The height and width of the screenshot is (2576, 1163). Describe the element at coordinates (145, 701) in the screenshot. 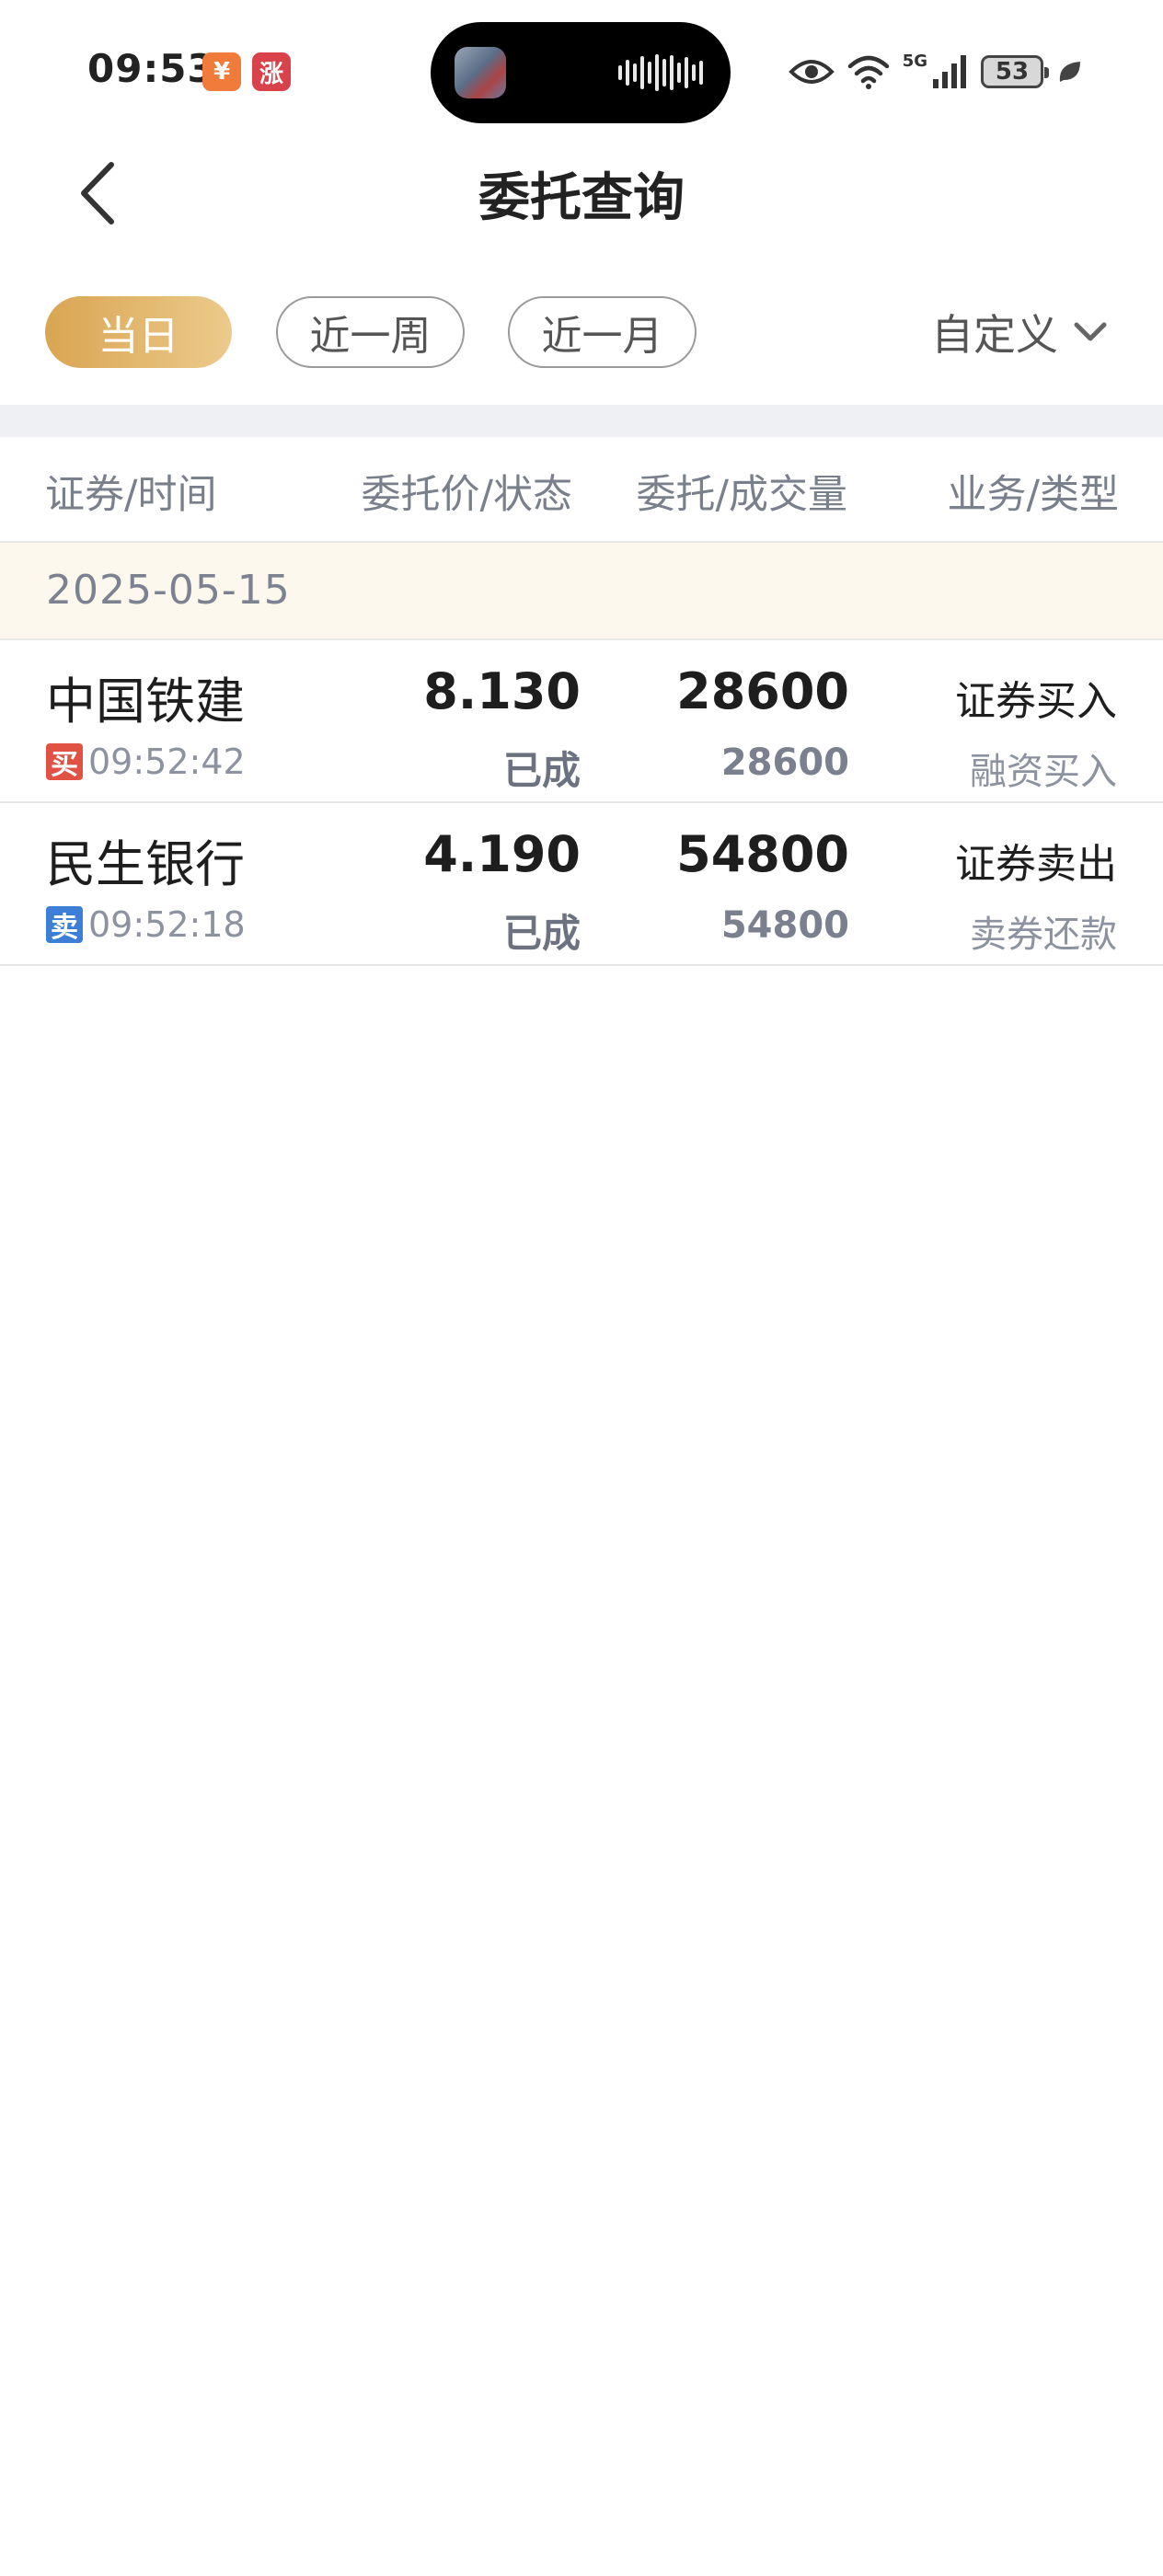

I see `security-name: 中国铁建` at that location.